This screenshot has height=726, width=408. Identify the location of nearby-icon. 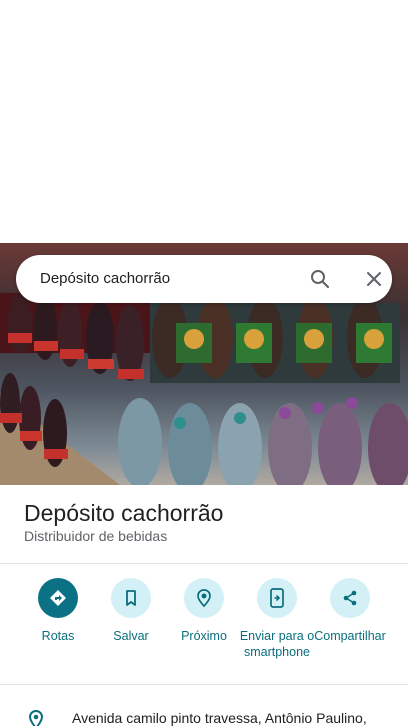
(204, 598).